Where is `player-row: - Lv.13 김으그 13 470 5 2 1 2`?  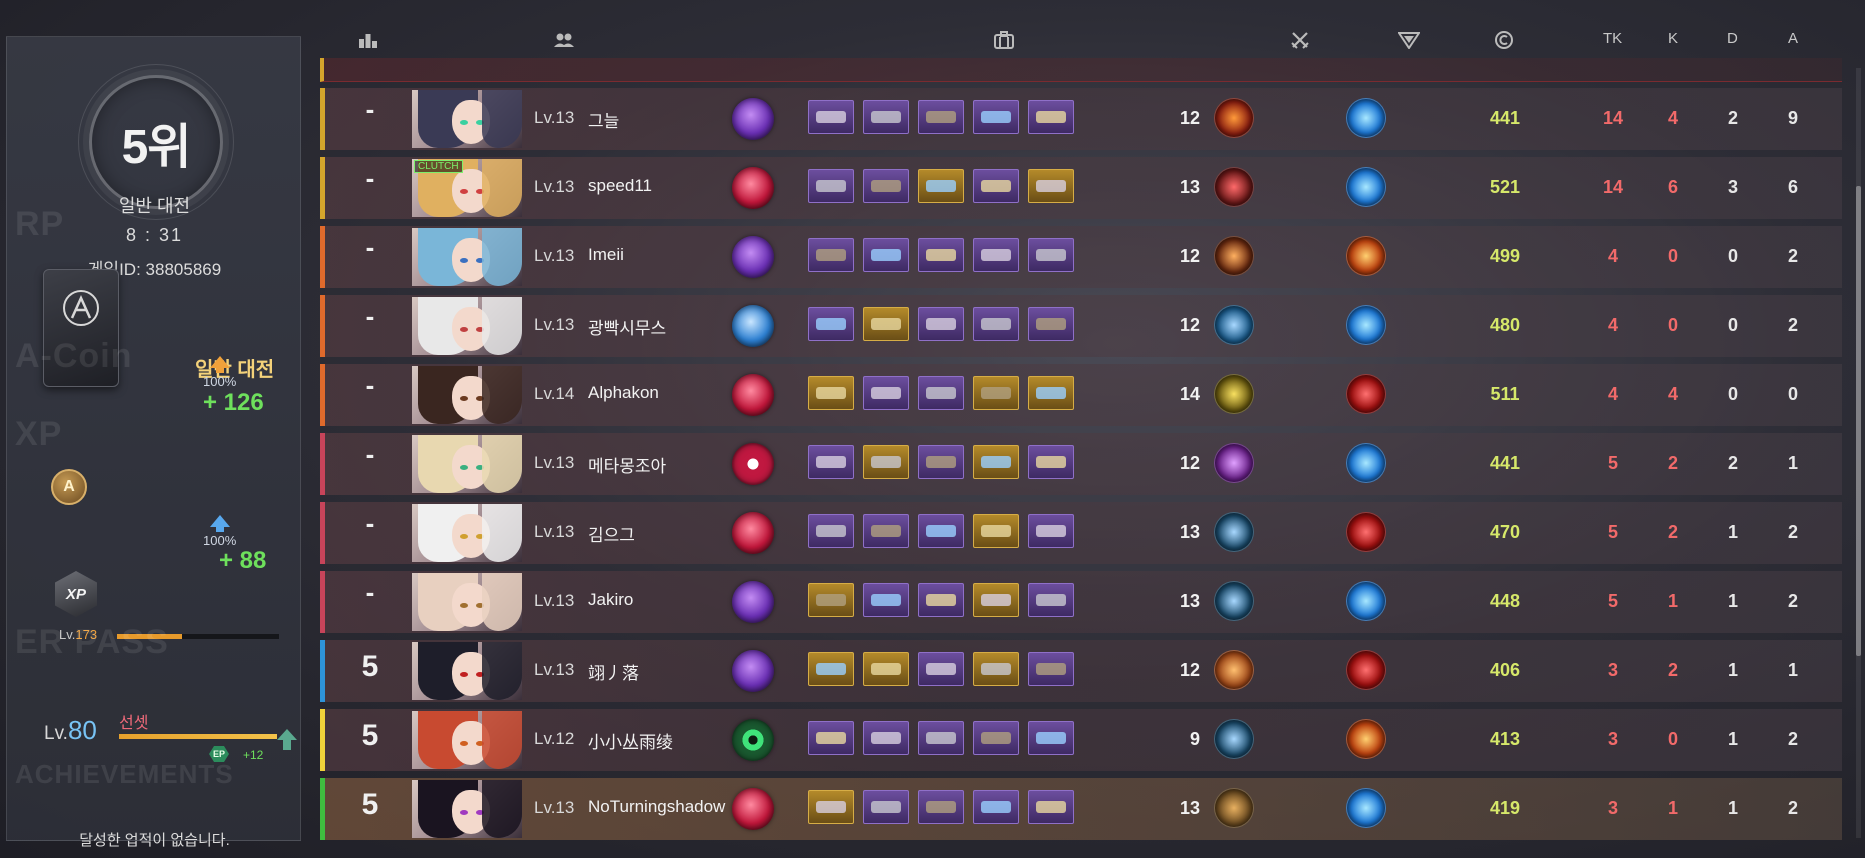
player-row: - Lv.13 김으그 13 470 5 2 1 2 is located at coordinates (1081, 533).